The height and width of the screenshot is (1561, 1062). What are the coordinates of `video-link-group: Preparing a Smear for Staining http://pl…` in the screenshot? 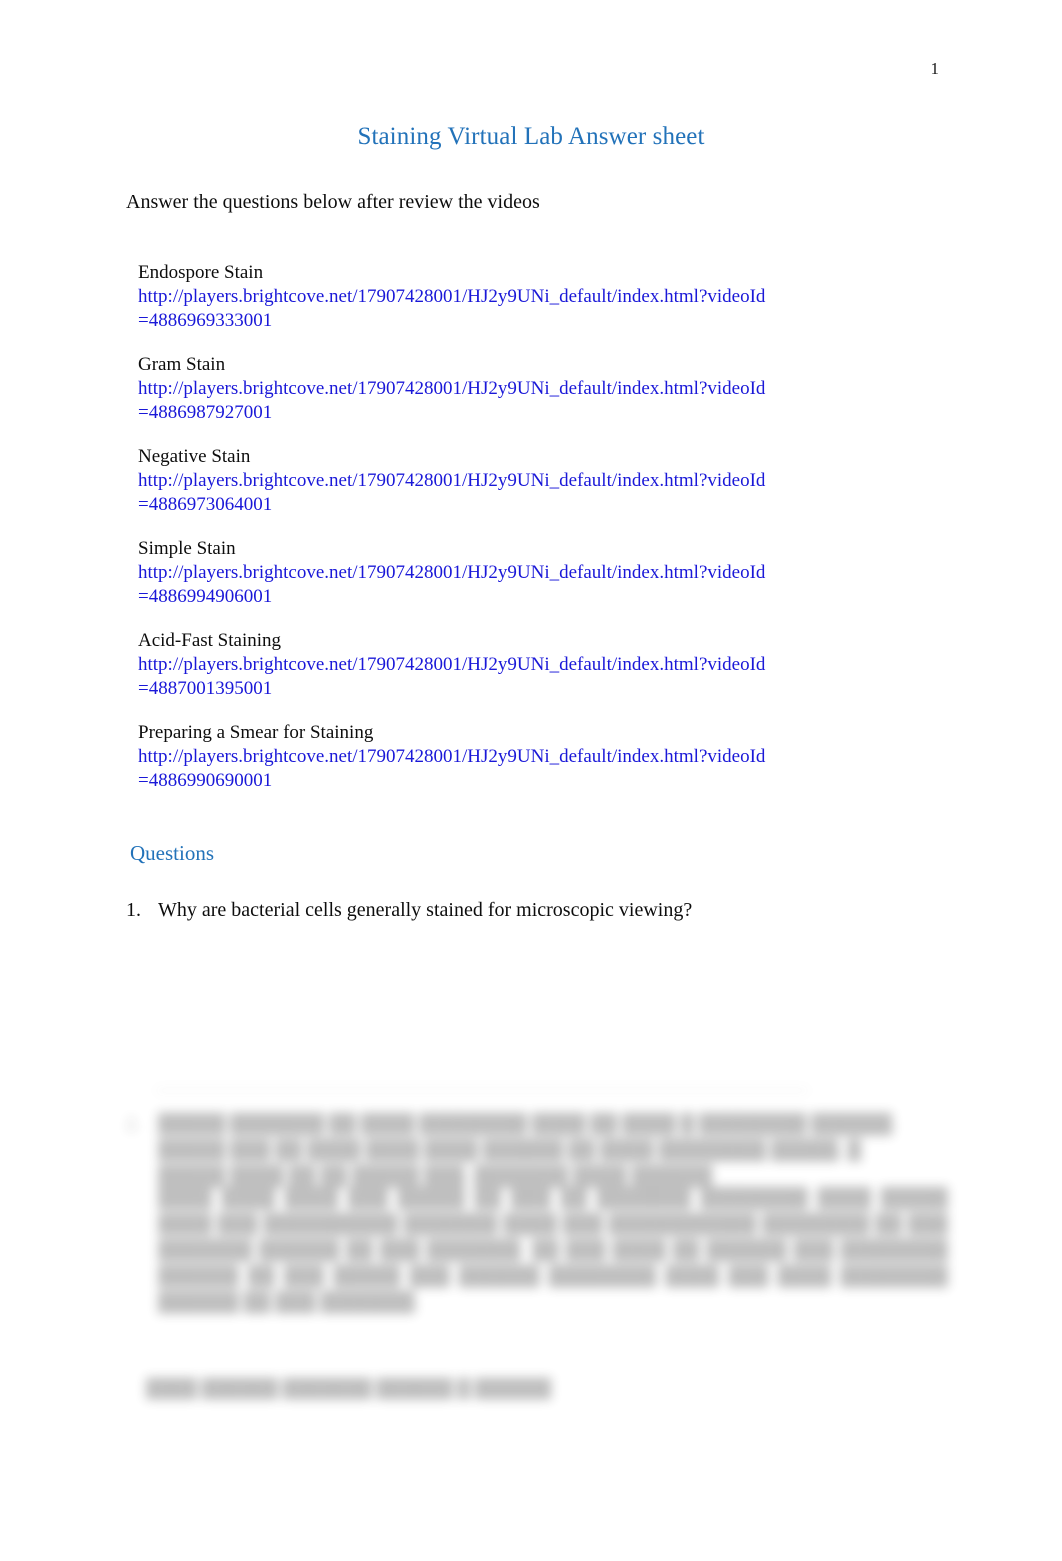 It's located at (488, 757).